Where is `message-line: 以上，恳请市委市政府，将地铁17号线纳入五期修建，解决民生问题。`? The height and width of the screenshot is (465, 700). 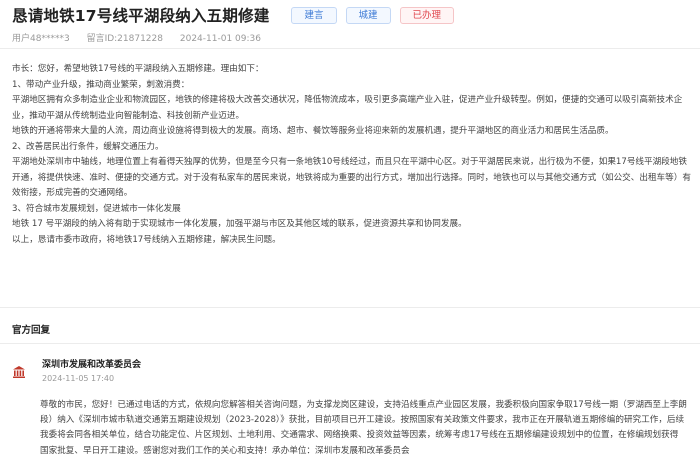 message-line: 以上，恳请市委市政府，将地铁17号线纳入五期修建，解决民生问题。 is located at coordinates (146, 240).